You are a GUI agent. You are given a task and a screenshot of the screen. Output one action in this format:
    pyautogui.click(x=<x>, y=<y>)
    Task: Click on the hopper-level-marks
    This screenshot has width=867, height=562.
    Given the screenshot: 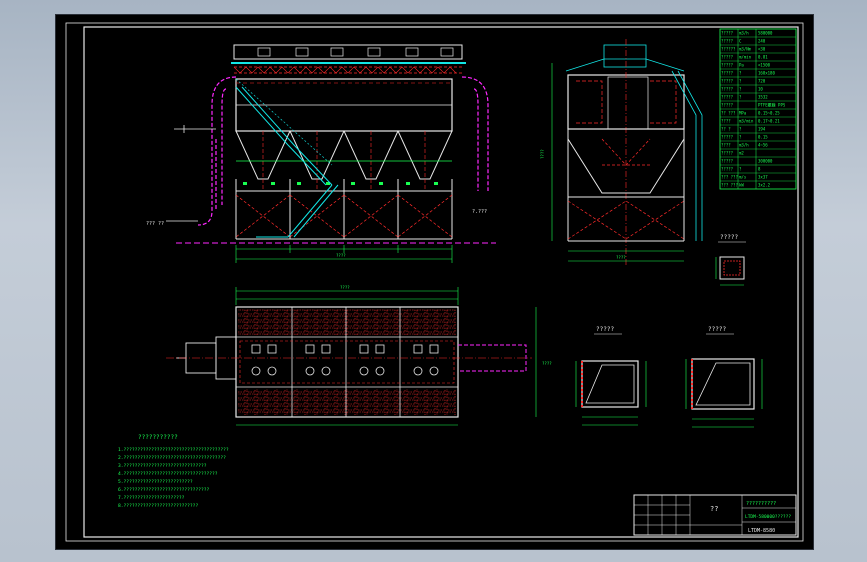 What is the action you would take?
    pyautogui.click(x=340, y=183)
    